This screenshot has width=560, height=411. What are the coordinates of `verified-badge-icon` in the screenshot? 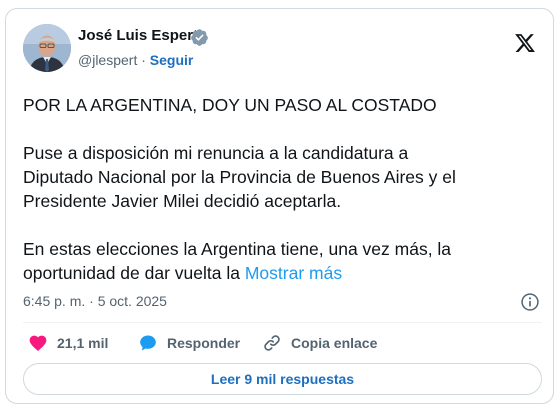 It's located at (199, 37).